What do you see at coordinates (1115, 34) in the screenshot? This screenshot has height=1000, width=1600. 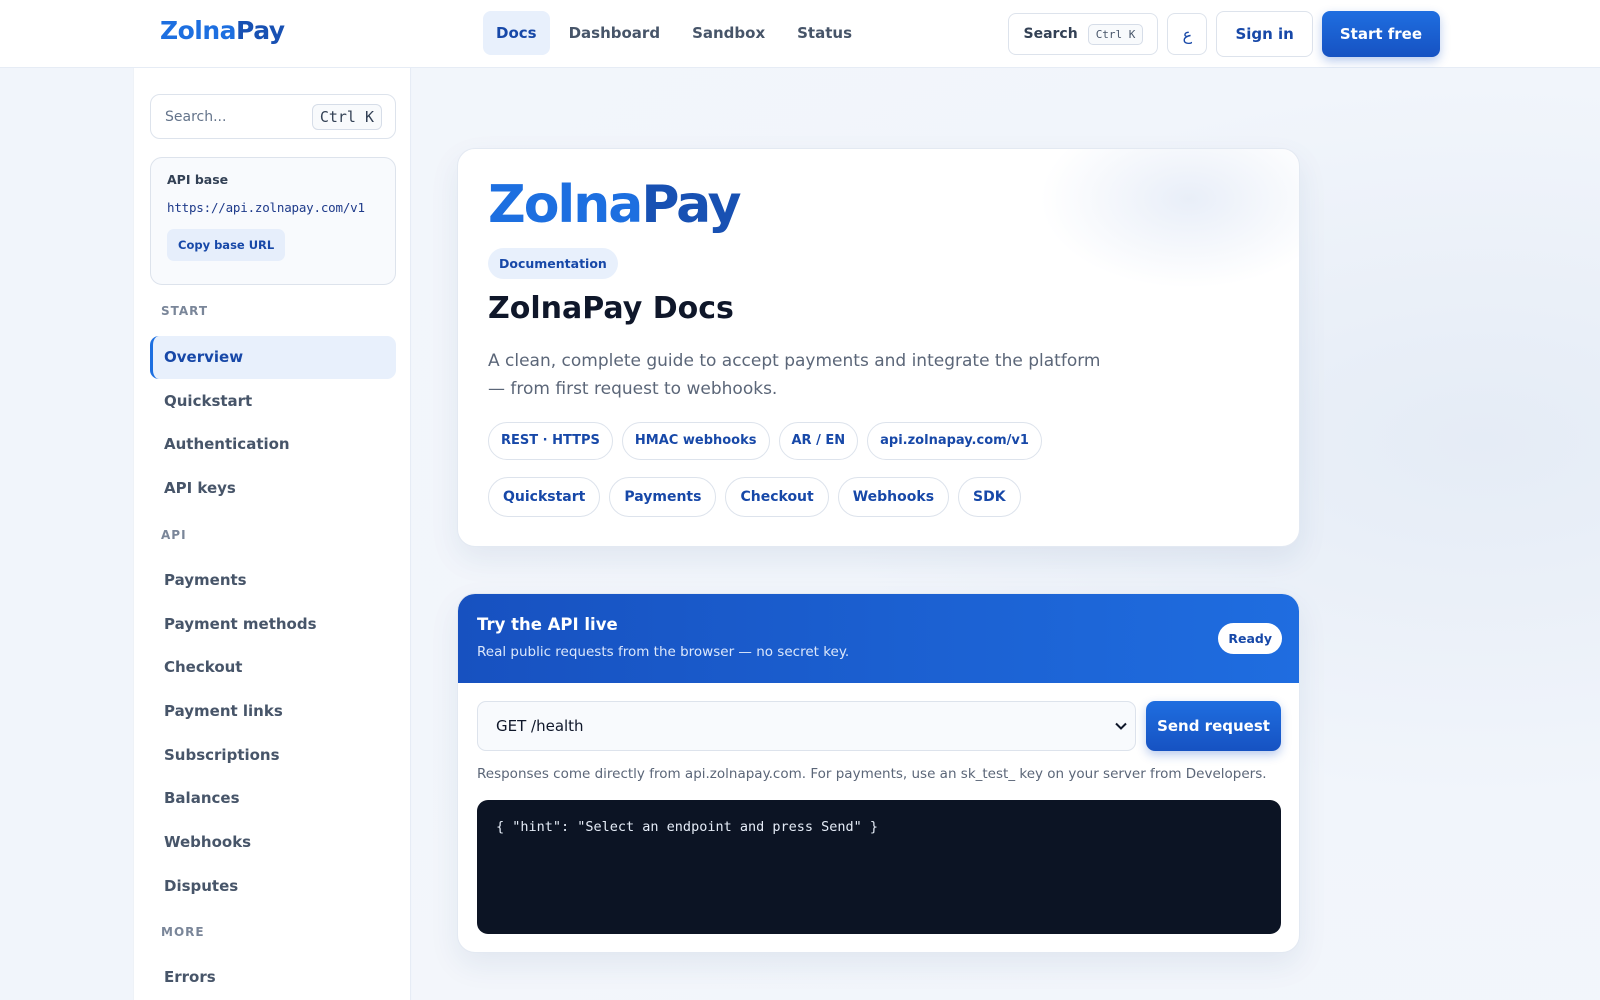 I see `nav-search-shortcut: Ctrl K` at bounding box center [1115, 34].